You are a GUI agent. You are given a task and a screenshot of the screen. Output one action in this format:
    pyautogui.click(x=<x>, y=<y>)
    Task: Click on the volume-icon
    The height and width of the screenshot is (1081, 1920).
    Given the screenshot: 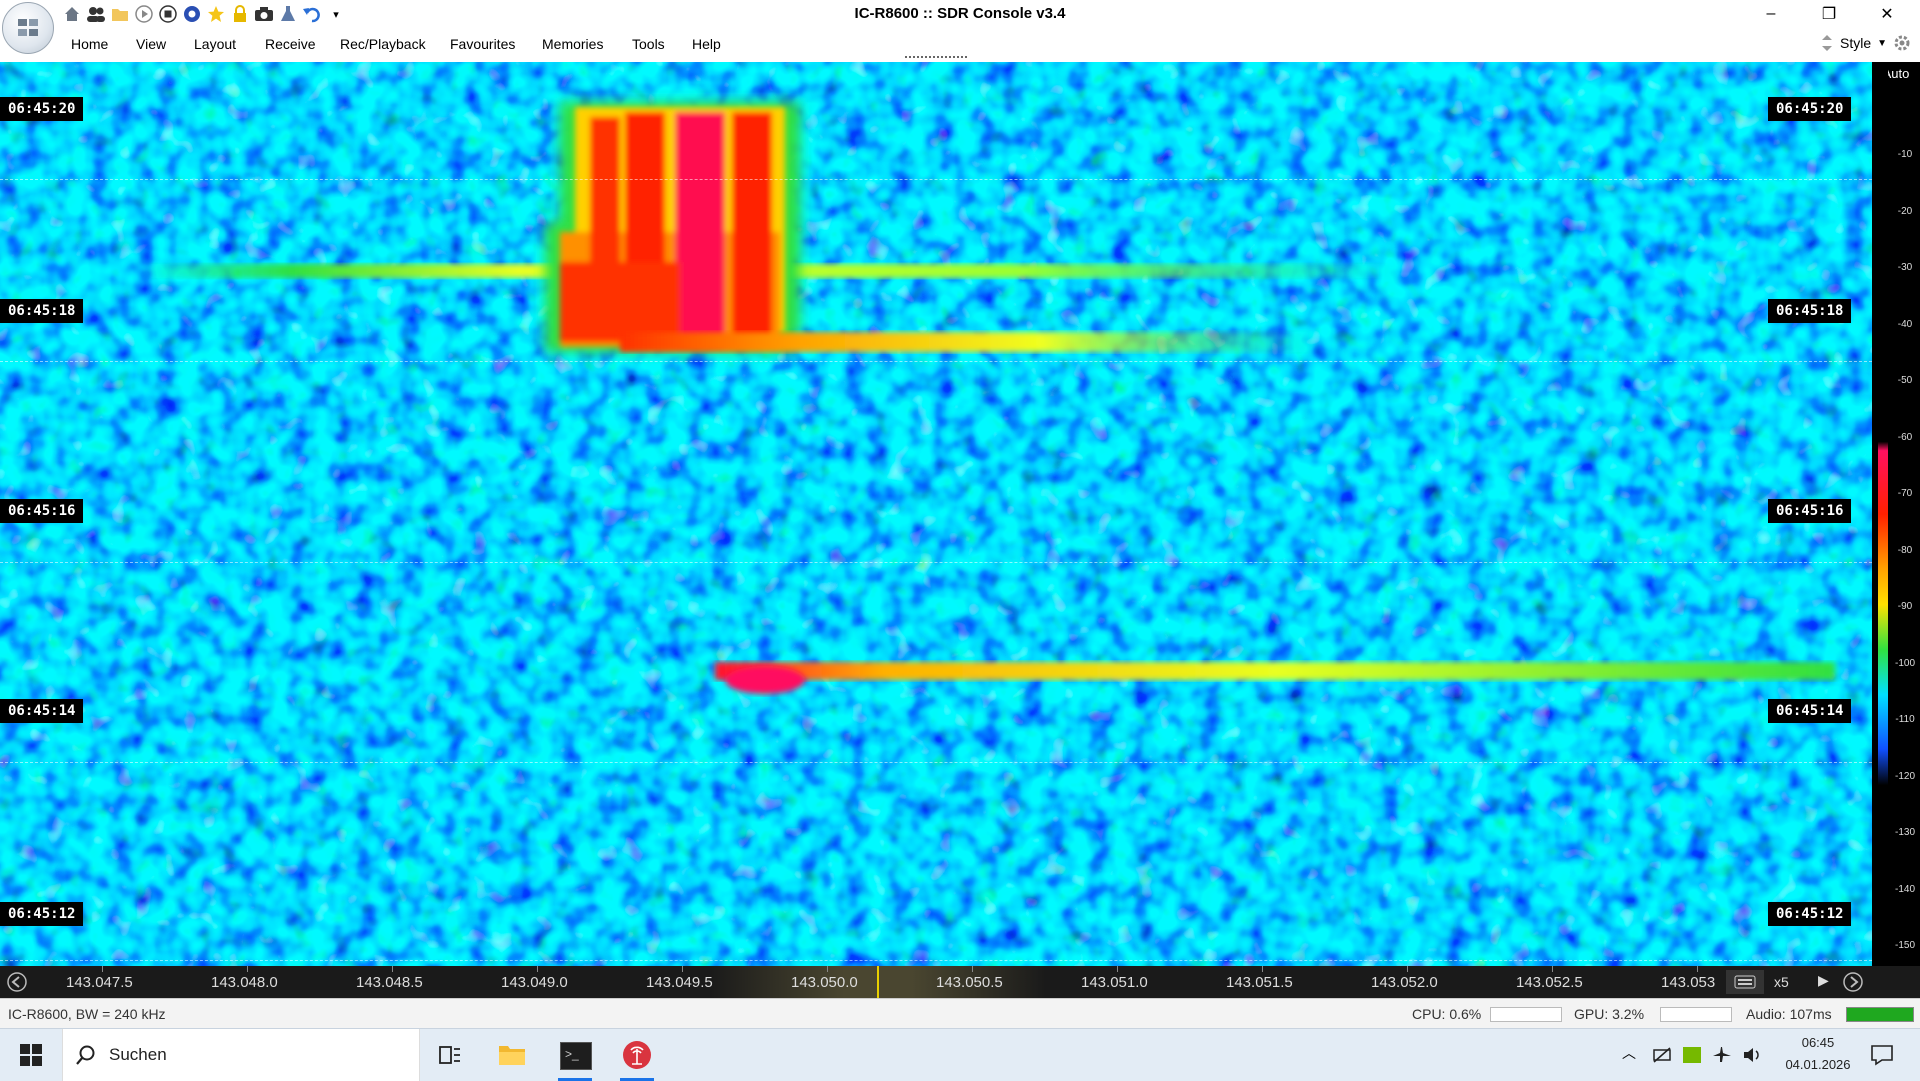 What is the action you would take?
    pyautogui.click(x=1752, y=1055)
    